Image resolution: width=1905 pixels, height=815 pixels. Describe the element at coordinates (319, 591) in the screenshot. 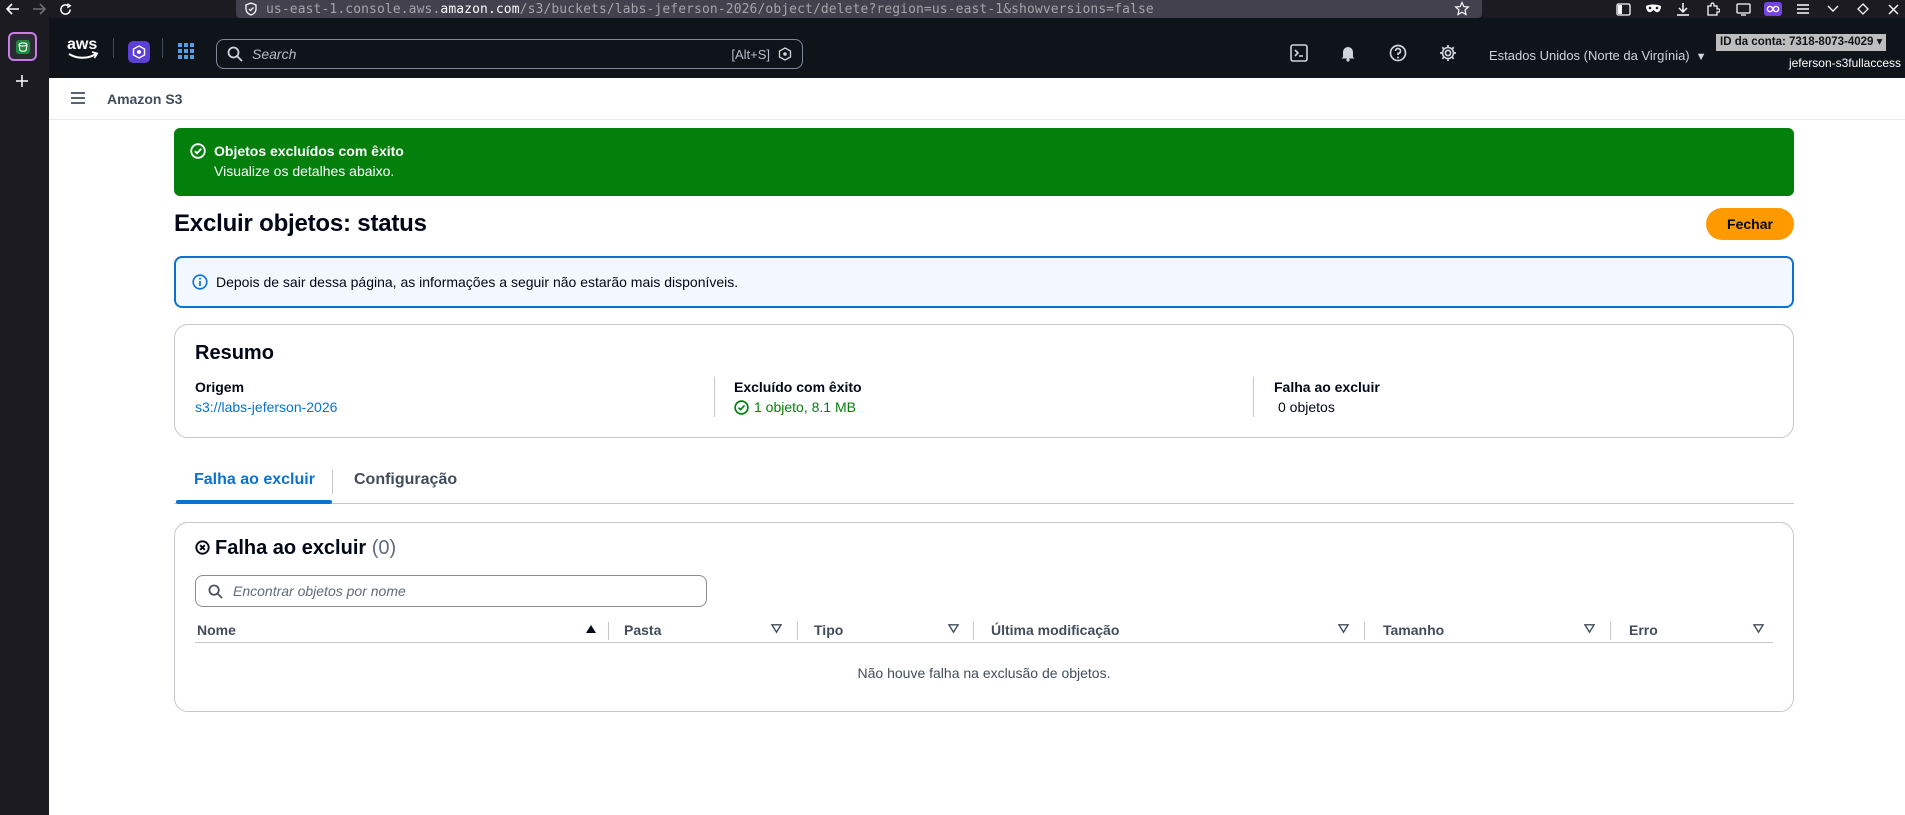

I see `filter-placeholder: Encontrar objetos por nome` at that location.